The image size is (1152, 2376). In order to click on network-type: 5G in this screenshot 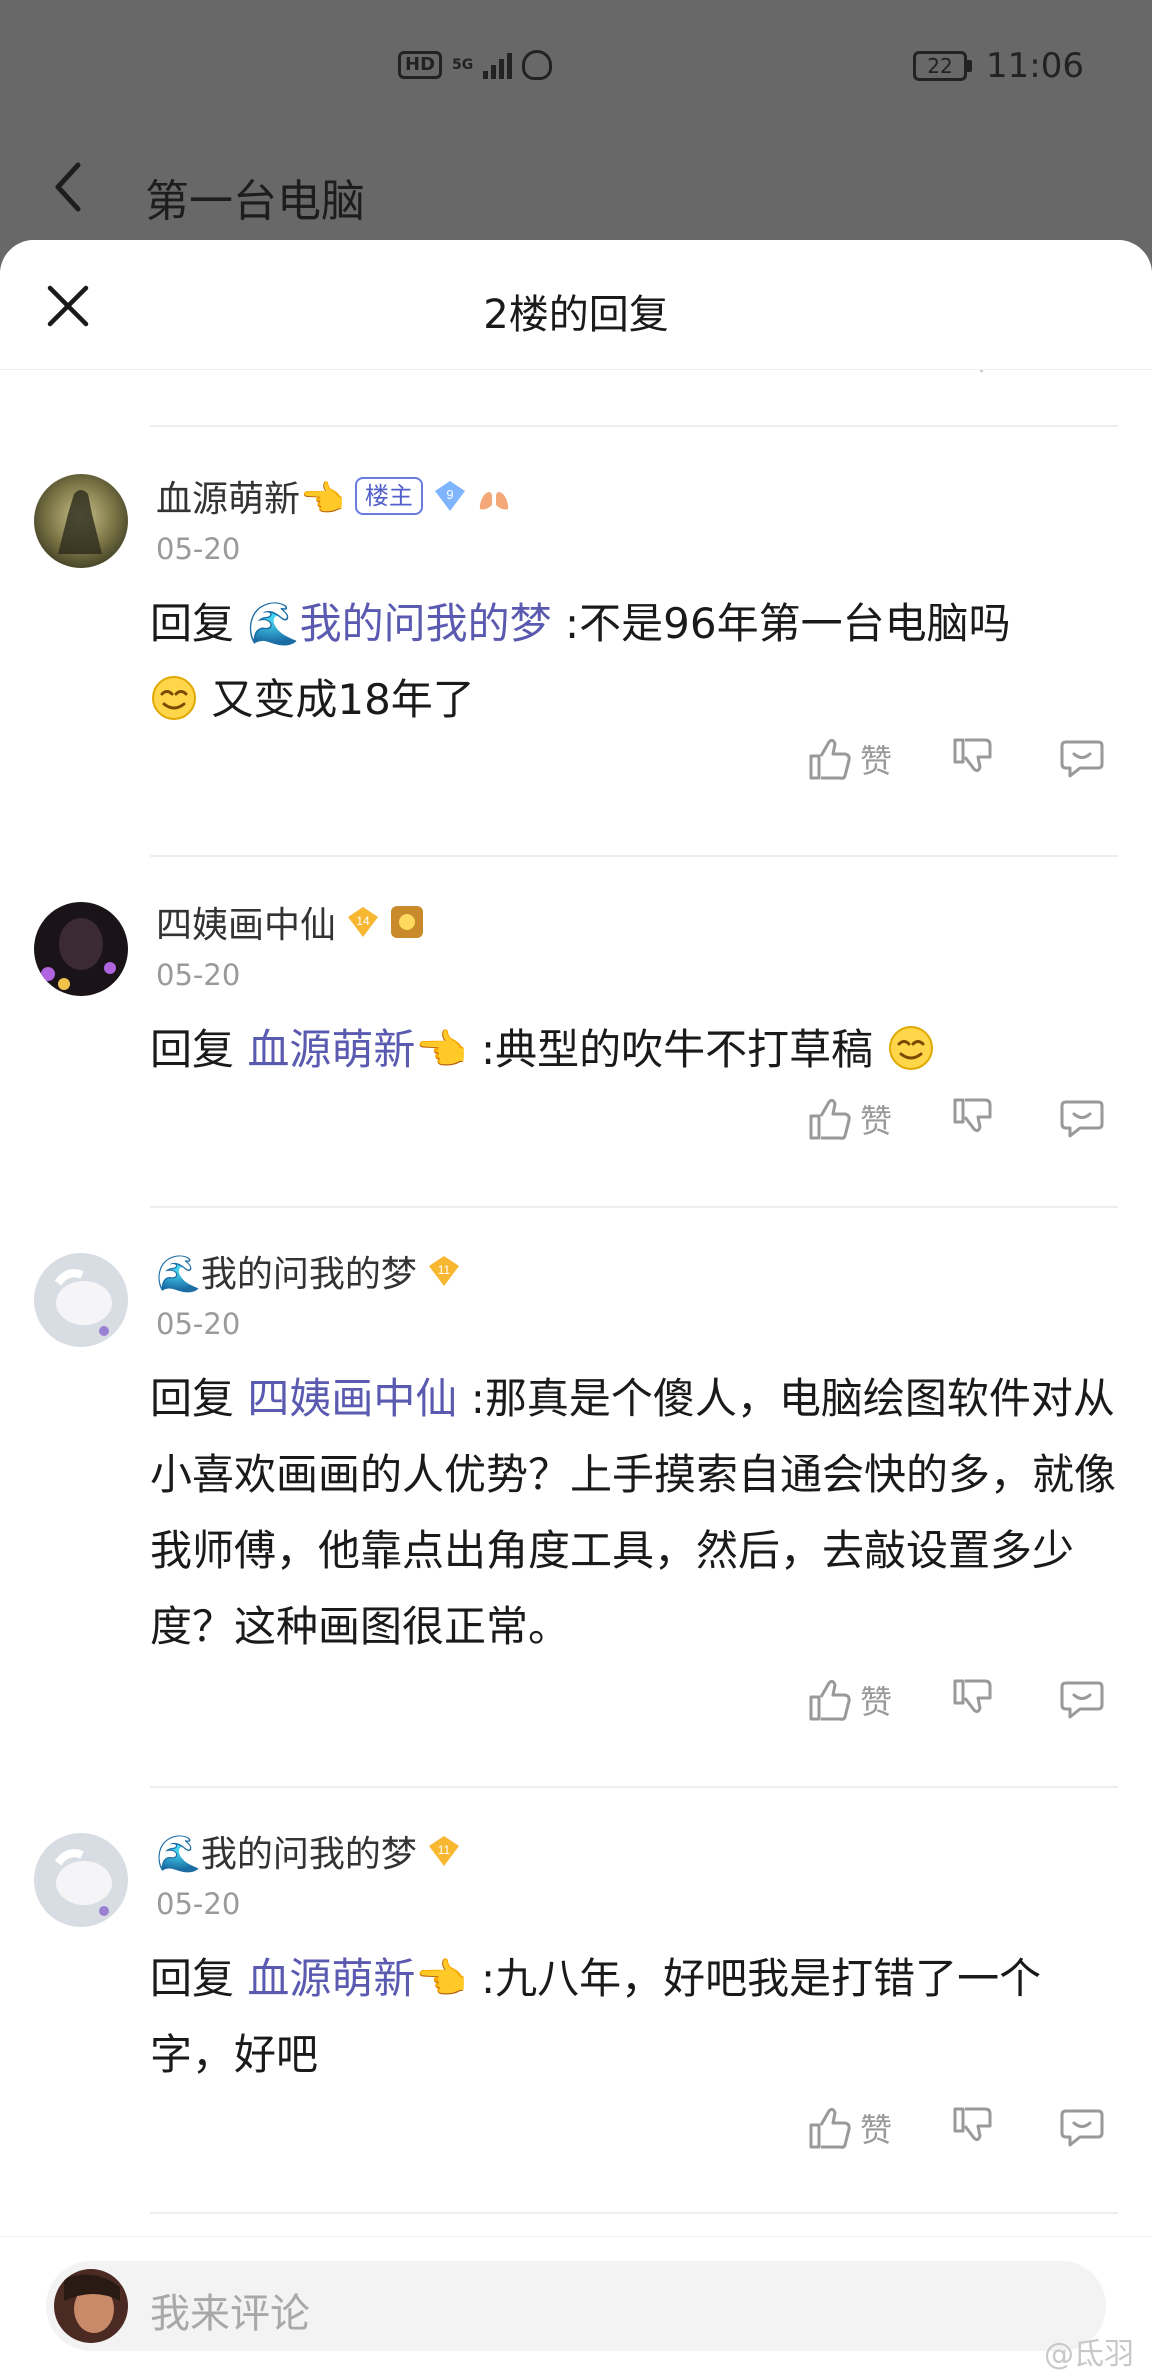, I will do `click(463, 65)`.